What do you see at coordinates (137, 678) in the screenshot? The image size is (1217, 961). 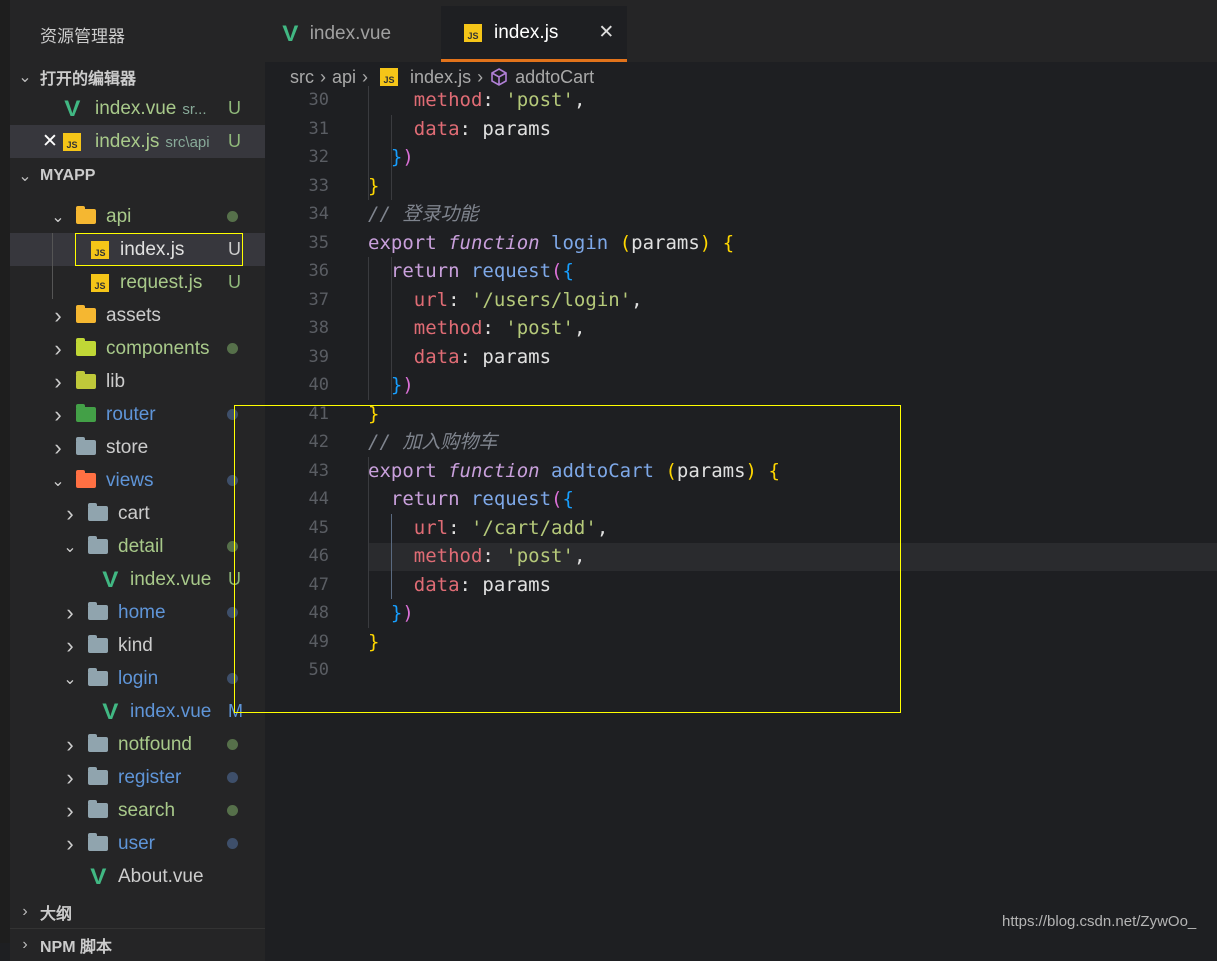 I see `tree-item-login: ⌄ login` at bounding box center [137, 678].